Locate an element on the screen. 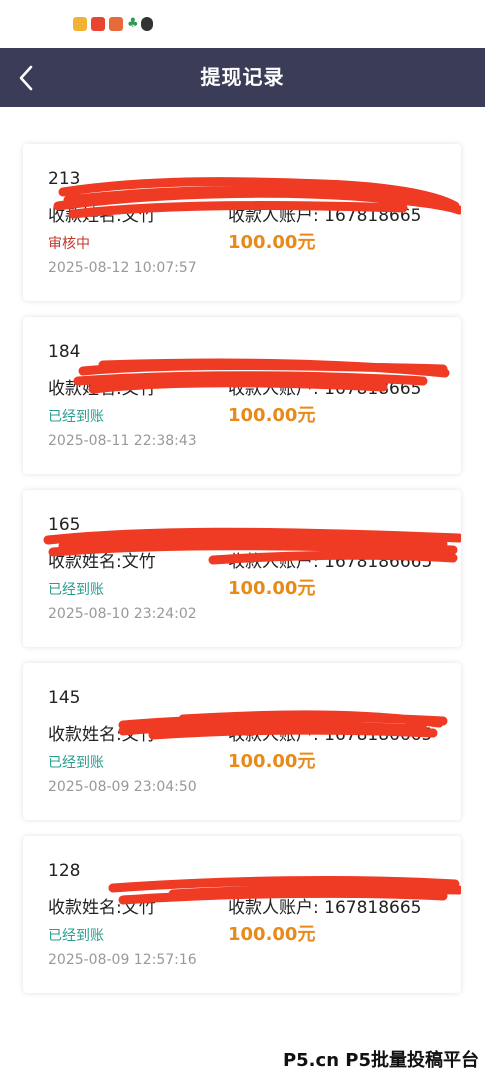 The height and width of the screenshot is (1080, 485). qq-icon is located at coordinates (147, 24).